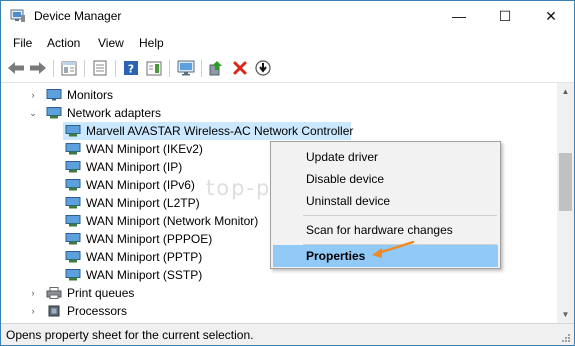 This screenshot has width=575, height=346. I want to click on scroll-down-icon: ▼, so click(565, 314).